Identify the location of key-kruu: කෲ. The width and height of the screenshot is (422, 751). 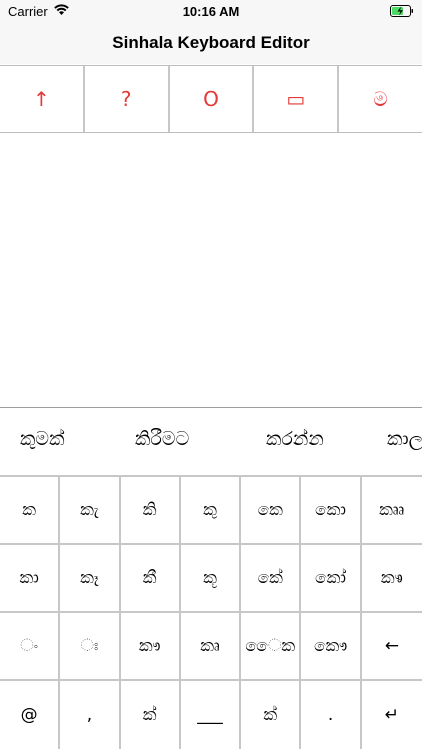
(392, 510).